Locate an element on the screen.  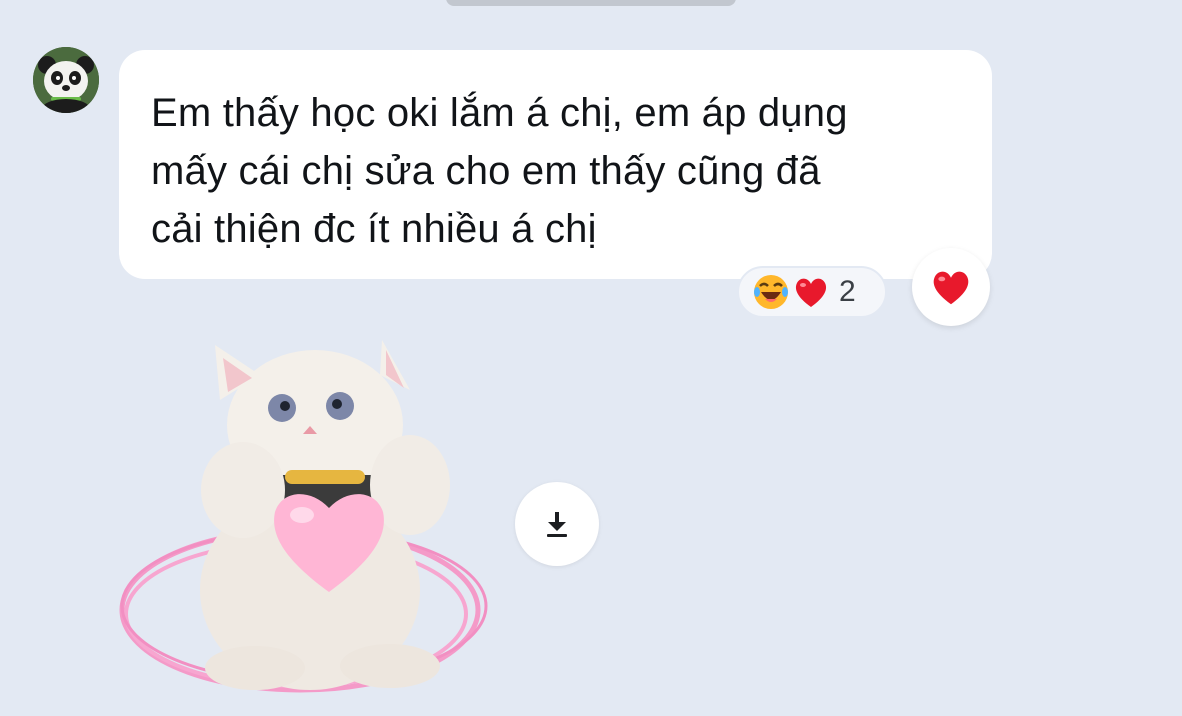
avatar is located at coordinates (66, 80).